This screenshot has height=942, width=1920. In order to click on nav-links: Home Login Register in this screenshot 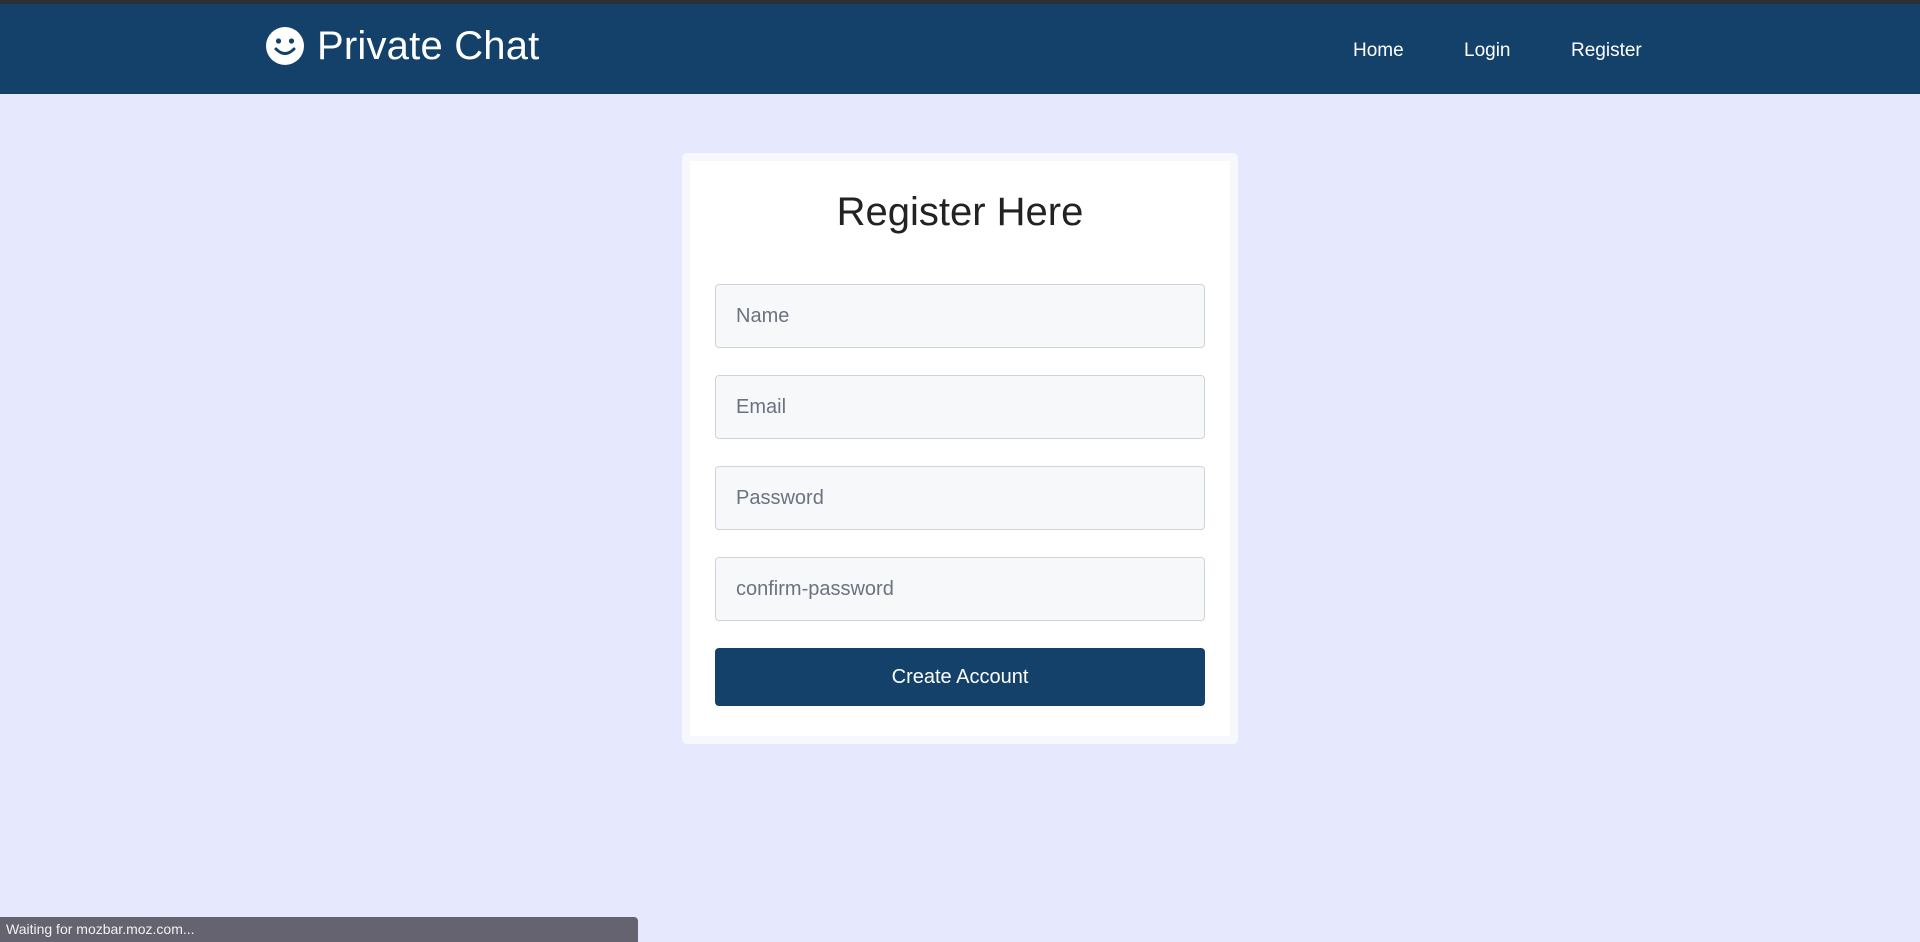, I will do `click(960, 51)`.